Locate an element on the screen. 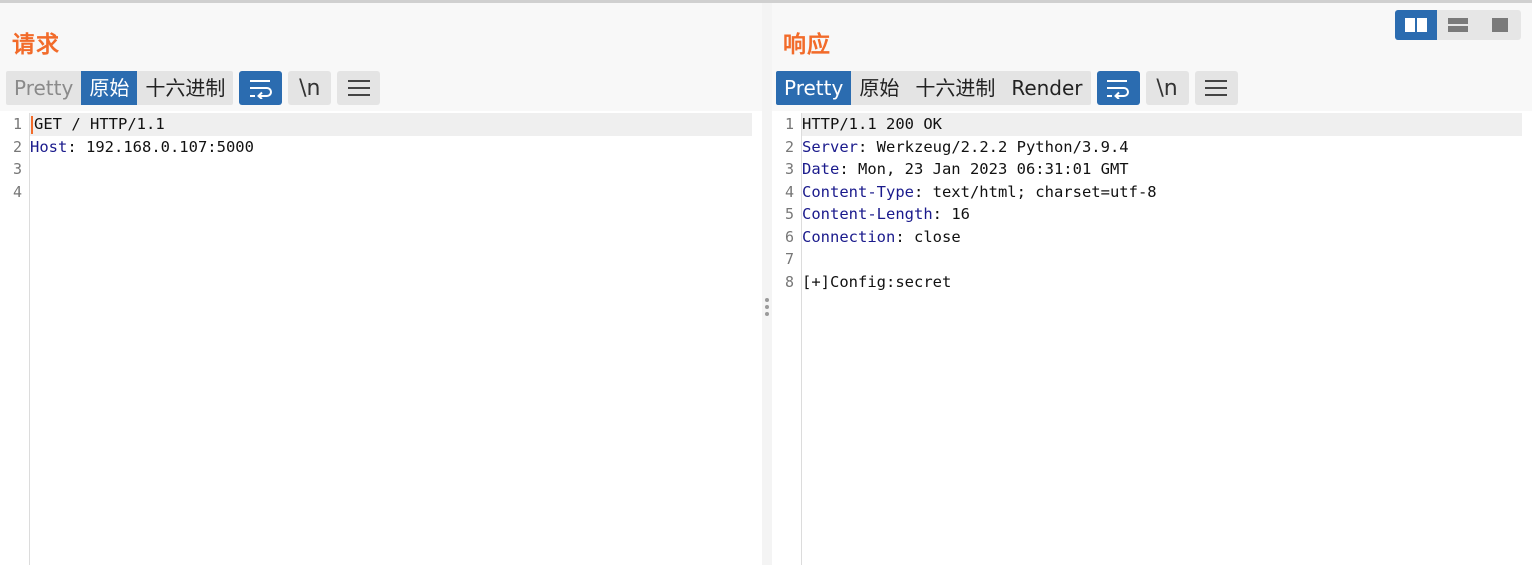 This screenshot has height=565, width=1532. response-view-tabs: Pretty 原始 十六进制 Render is located at coordinates (933, 88).